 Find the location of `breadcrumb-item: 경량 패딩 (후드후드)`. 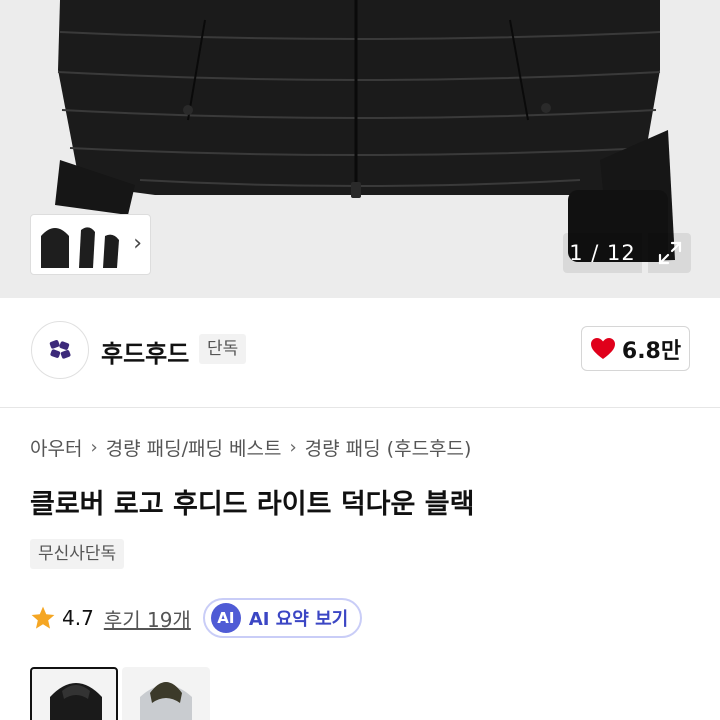

breadcrumb-item: 경량 패딩 (후드후드) is located at coordinates (388, 447).